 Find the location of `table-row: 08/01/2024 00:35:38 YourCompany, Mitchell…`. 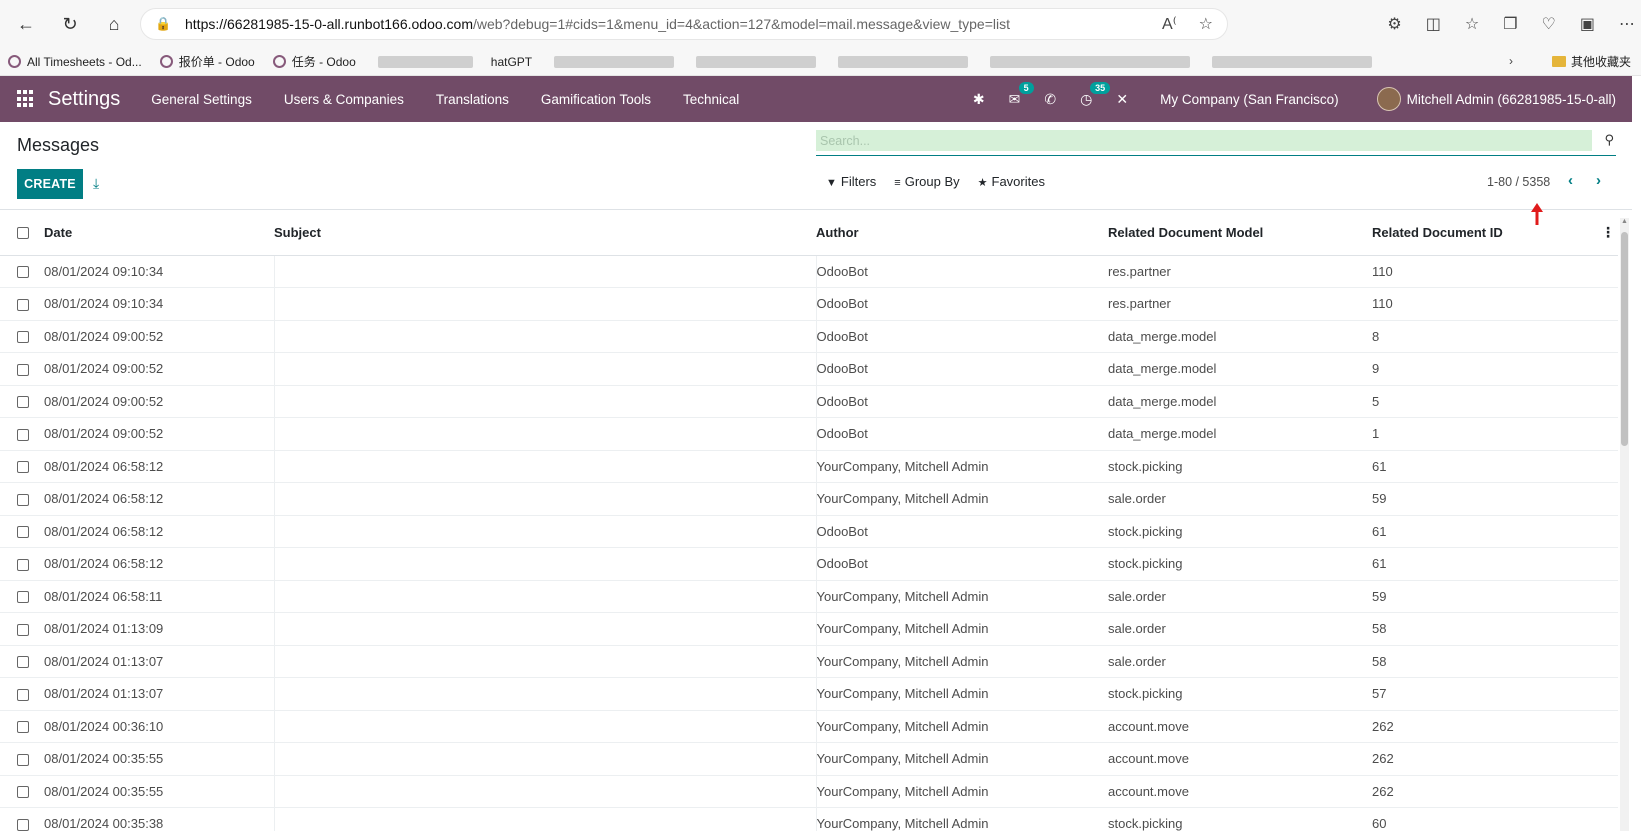

table-row: 08/01/2024 00:35:38 YourCompany, Mitchell… is located at coordinates (809, 819).